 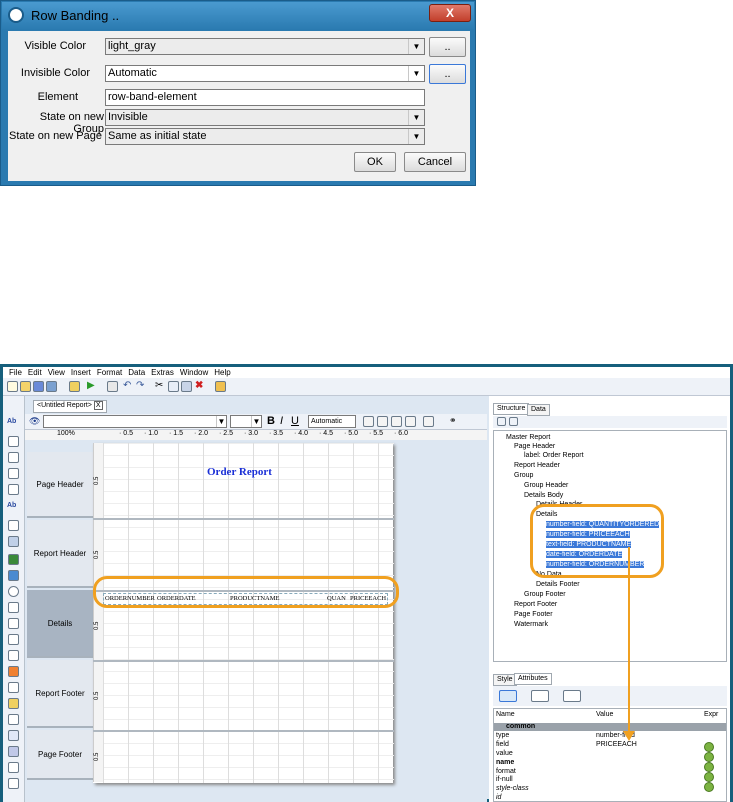 What do you see at coordinates (12, 386) in the screenshot?
I see `new-icon` at bounding box center [12, 386].